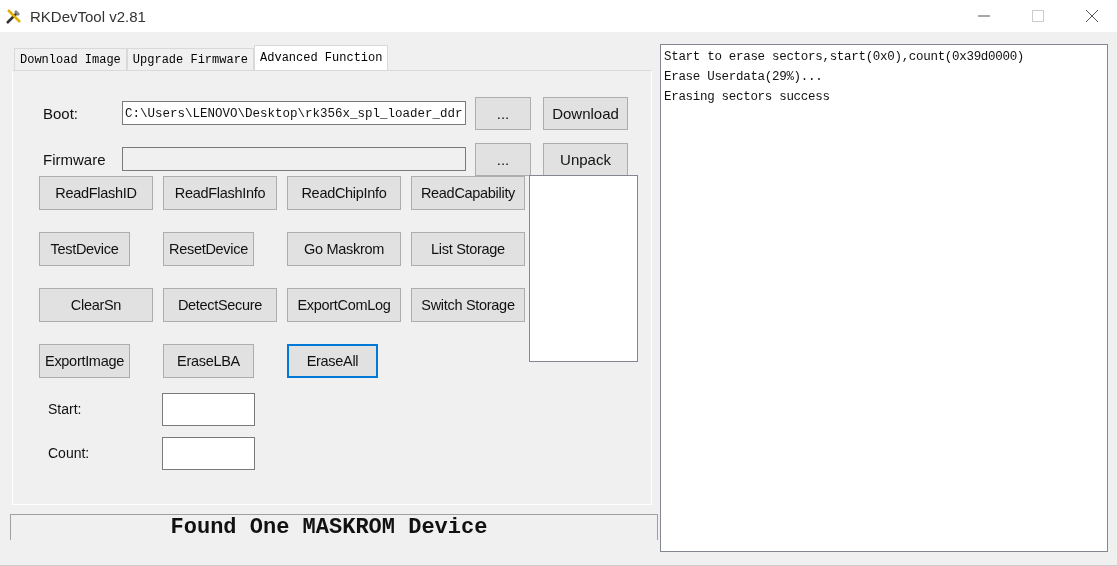 This screenshot has height=566, width=1117. Describe the element at coordinates (96, 305) in the screenshot. I see `function-button: ClearSn` at that location.